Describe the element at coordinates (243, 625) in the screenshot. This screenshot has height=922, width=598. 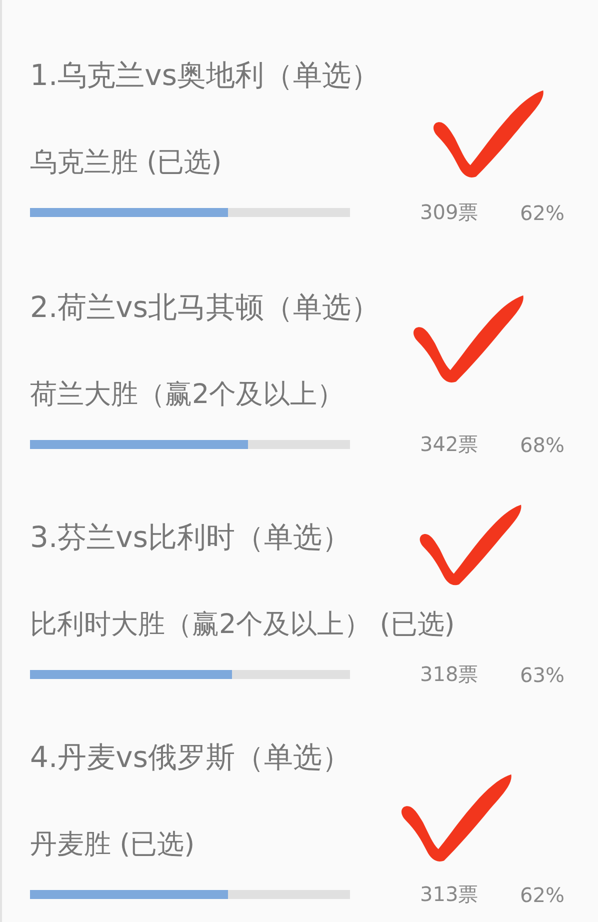
I see `option-text: 比利时大胜（赢2个及以上） (已选)` at that location.